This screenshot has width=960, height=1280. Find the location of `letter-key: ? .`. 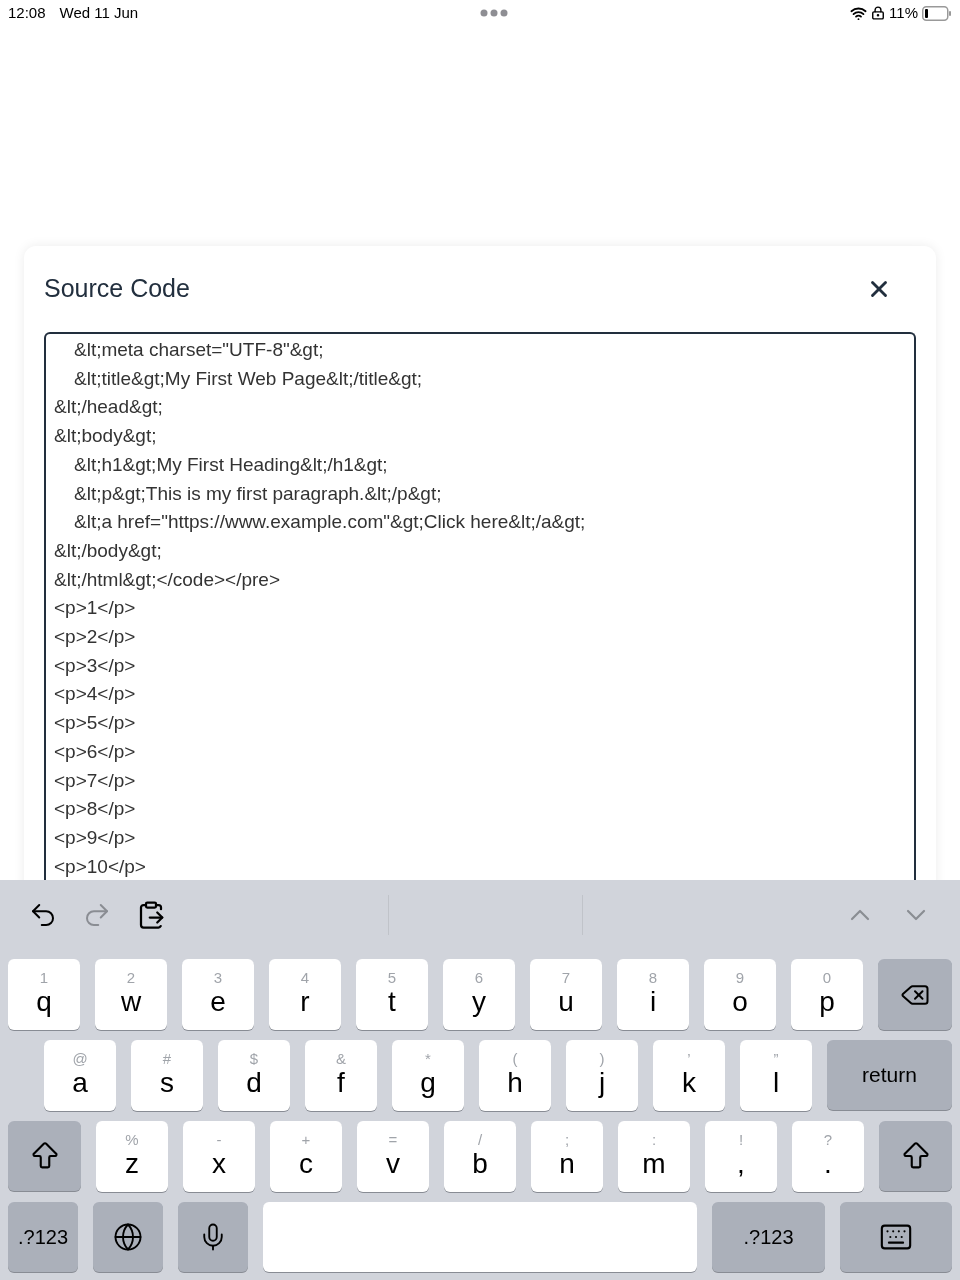

letter-key: ? . is located at coordinates (828, 1156).